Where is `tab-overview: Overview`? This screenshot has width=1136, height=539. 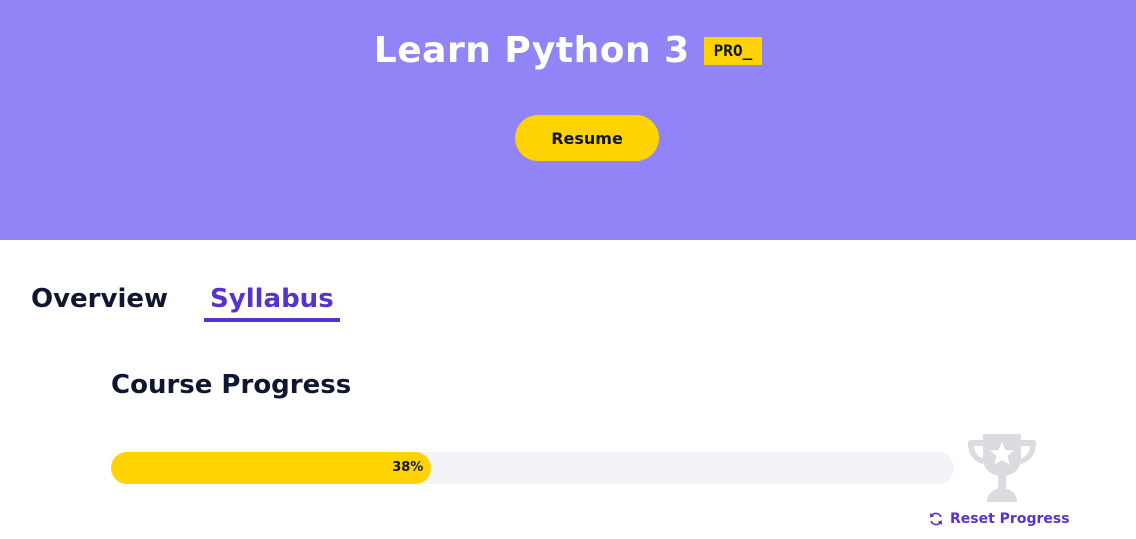 tab-overview: Overview is located at coordinates (99, 303).